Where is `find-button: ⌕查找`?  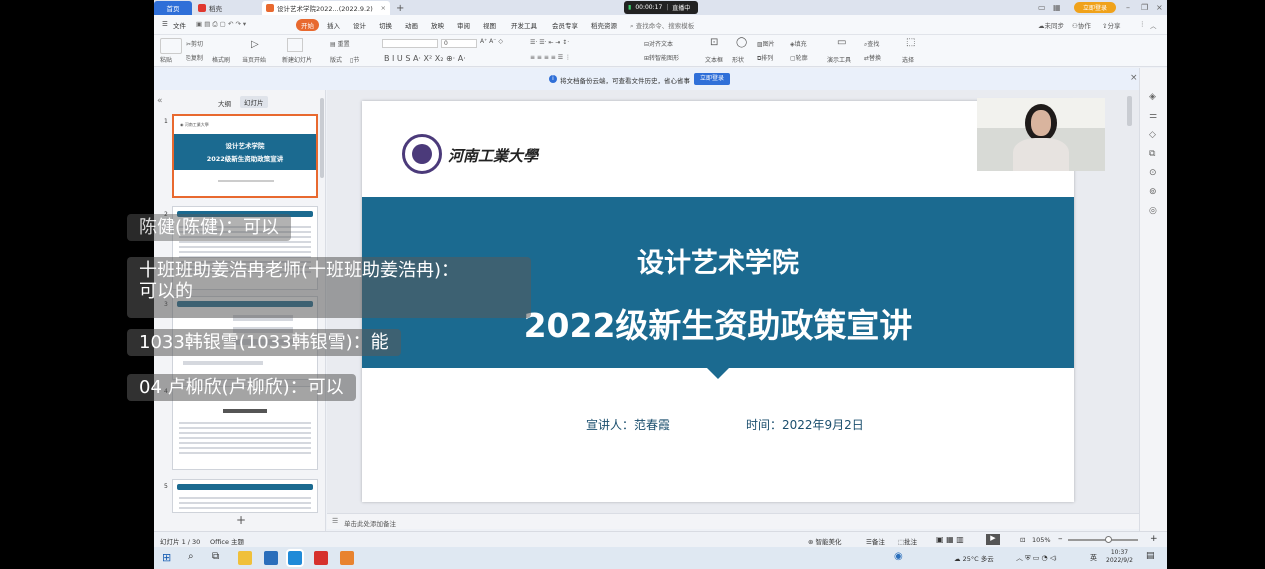
find-button: ⌕查找 is located at coordinates (871, 44).